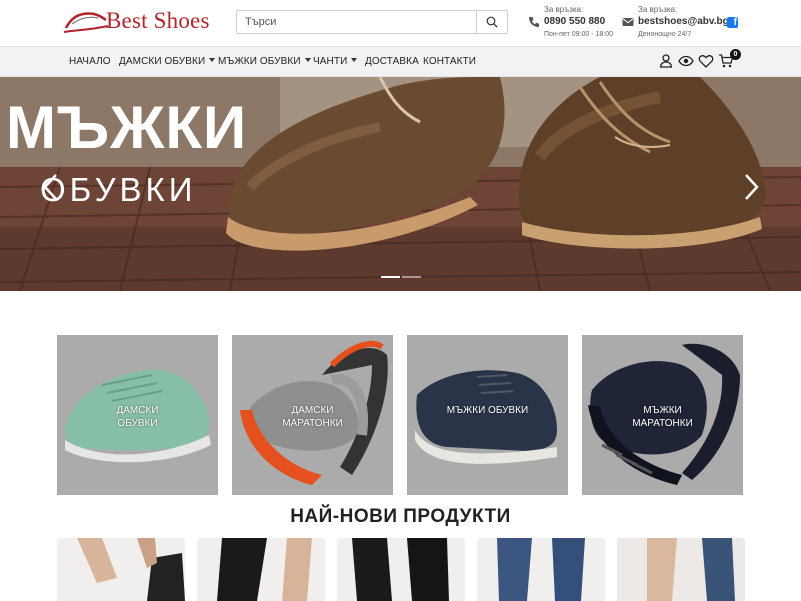 The image size is (801, 601). I want to click on hero-title-line2: ОБУВКИ, so click(118, 189).